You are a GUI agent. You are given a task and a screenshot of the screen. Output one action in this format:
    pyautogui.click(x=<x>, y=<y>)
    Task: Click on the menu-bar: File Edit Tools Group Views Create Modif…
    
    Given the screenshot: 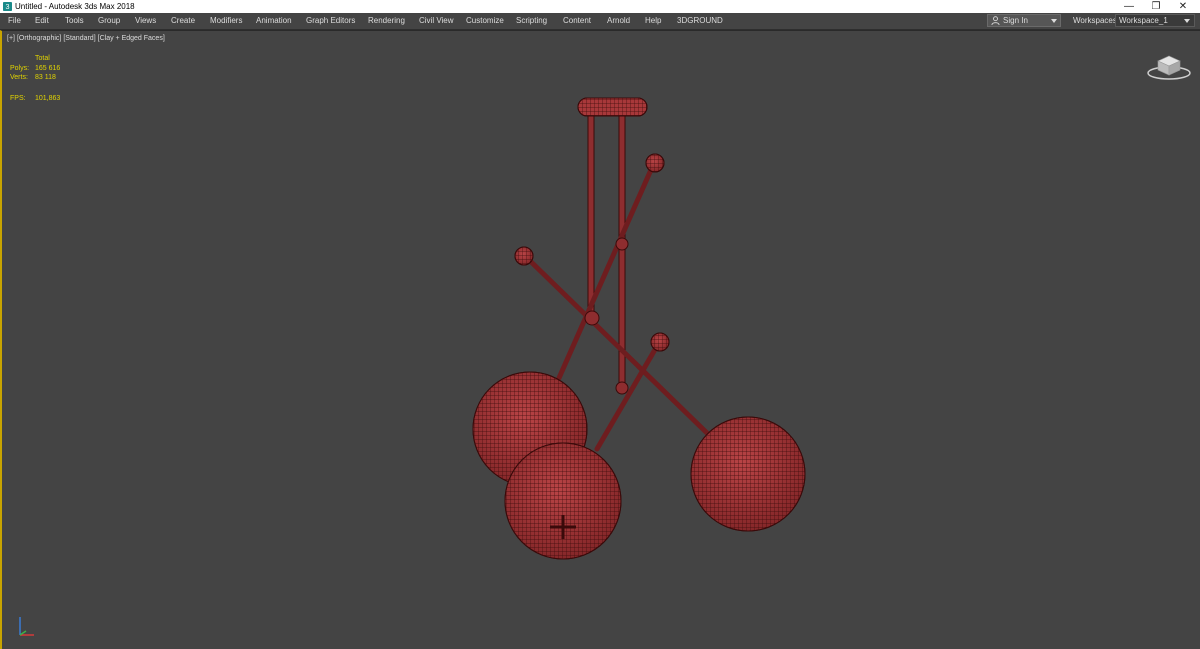 What is the action you would take?
    pyautogui.click(x=600, y=21)
    